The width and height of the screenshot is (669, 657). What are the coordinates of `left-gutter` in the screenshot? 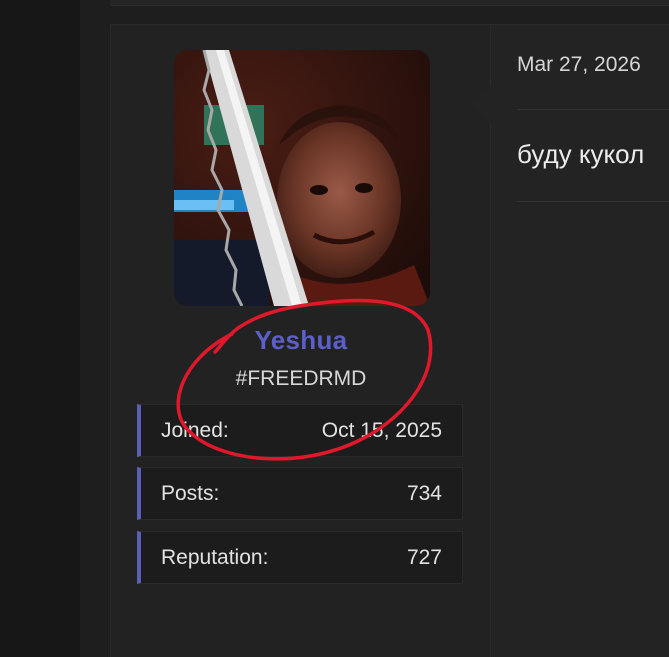 It's located at (40, 328).